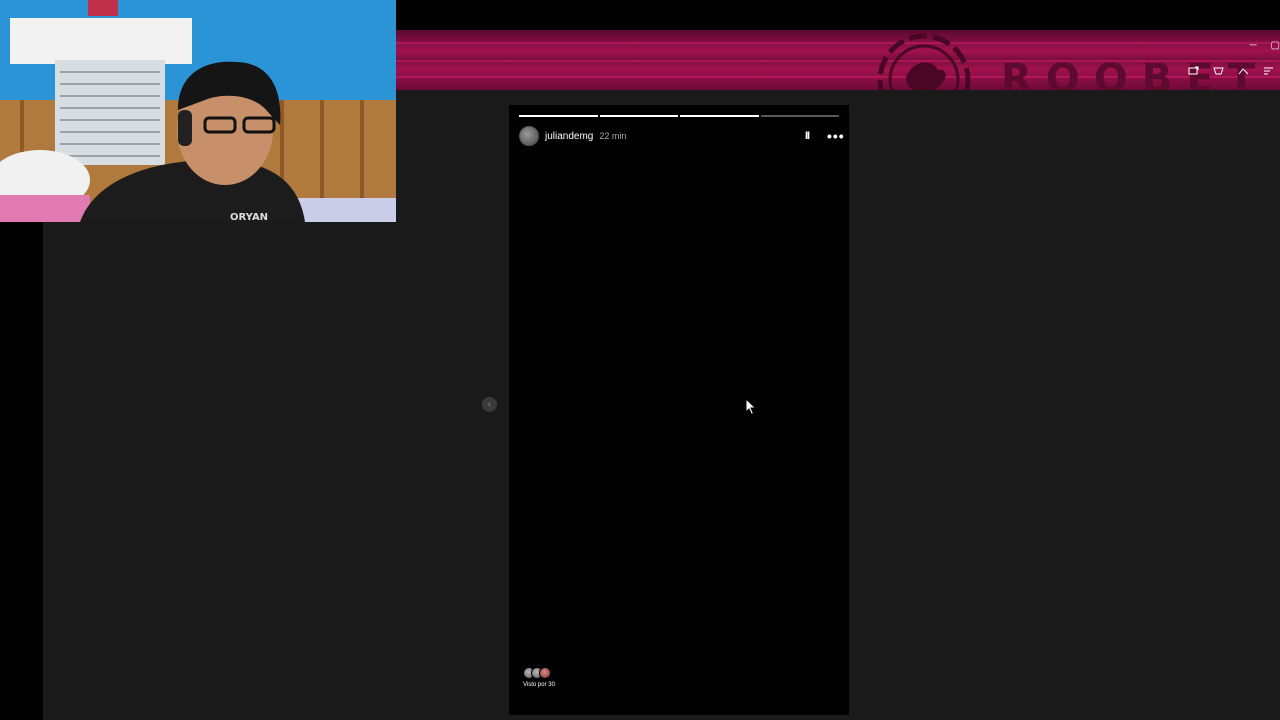 The height and width of the screenshot is (720, 1280). What do you see at coordinates (529, 136) in the screenshot?
I see `avatar` at bounding box center [529, 136].